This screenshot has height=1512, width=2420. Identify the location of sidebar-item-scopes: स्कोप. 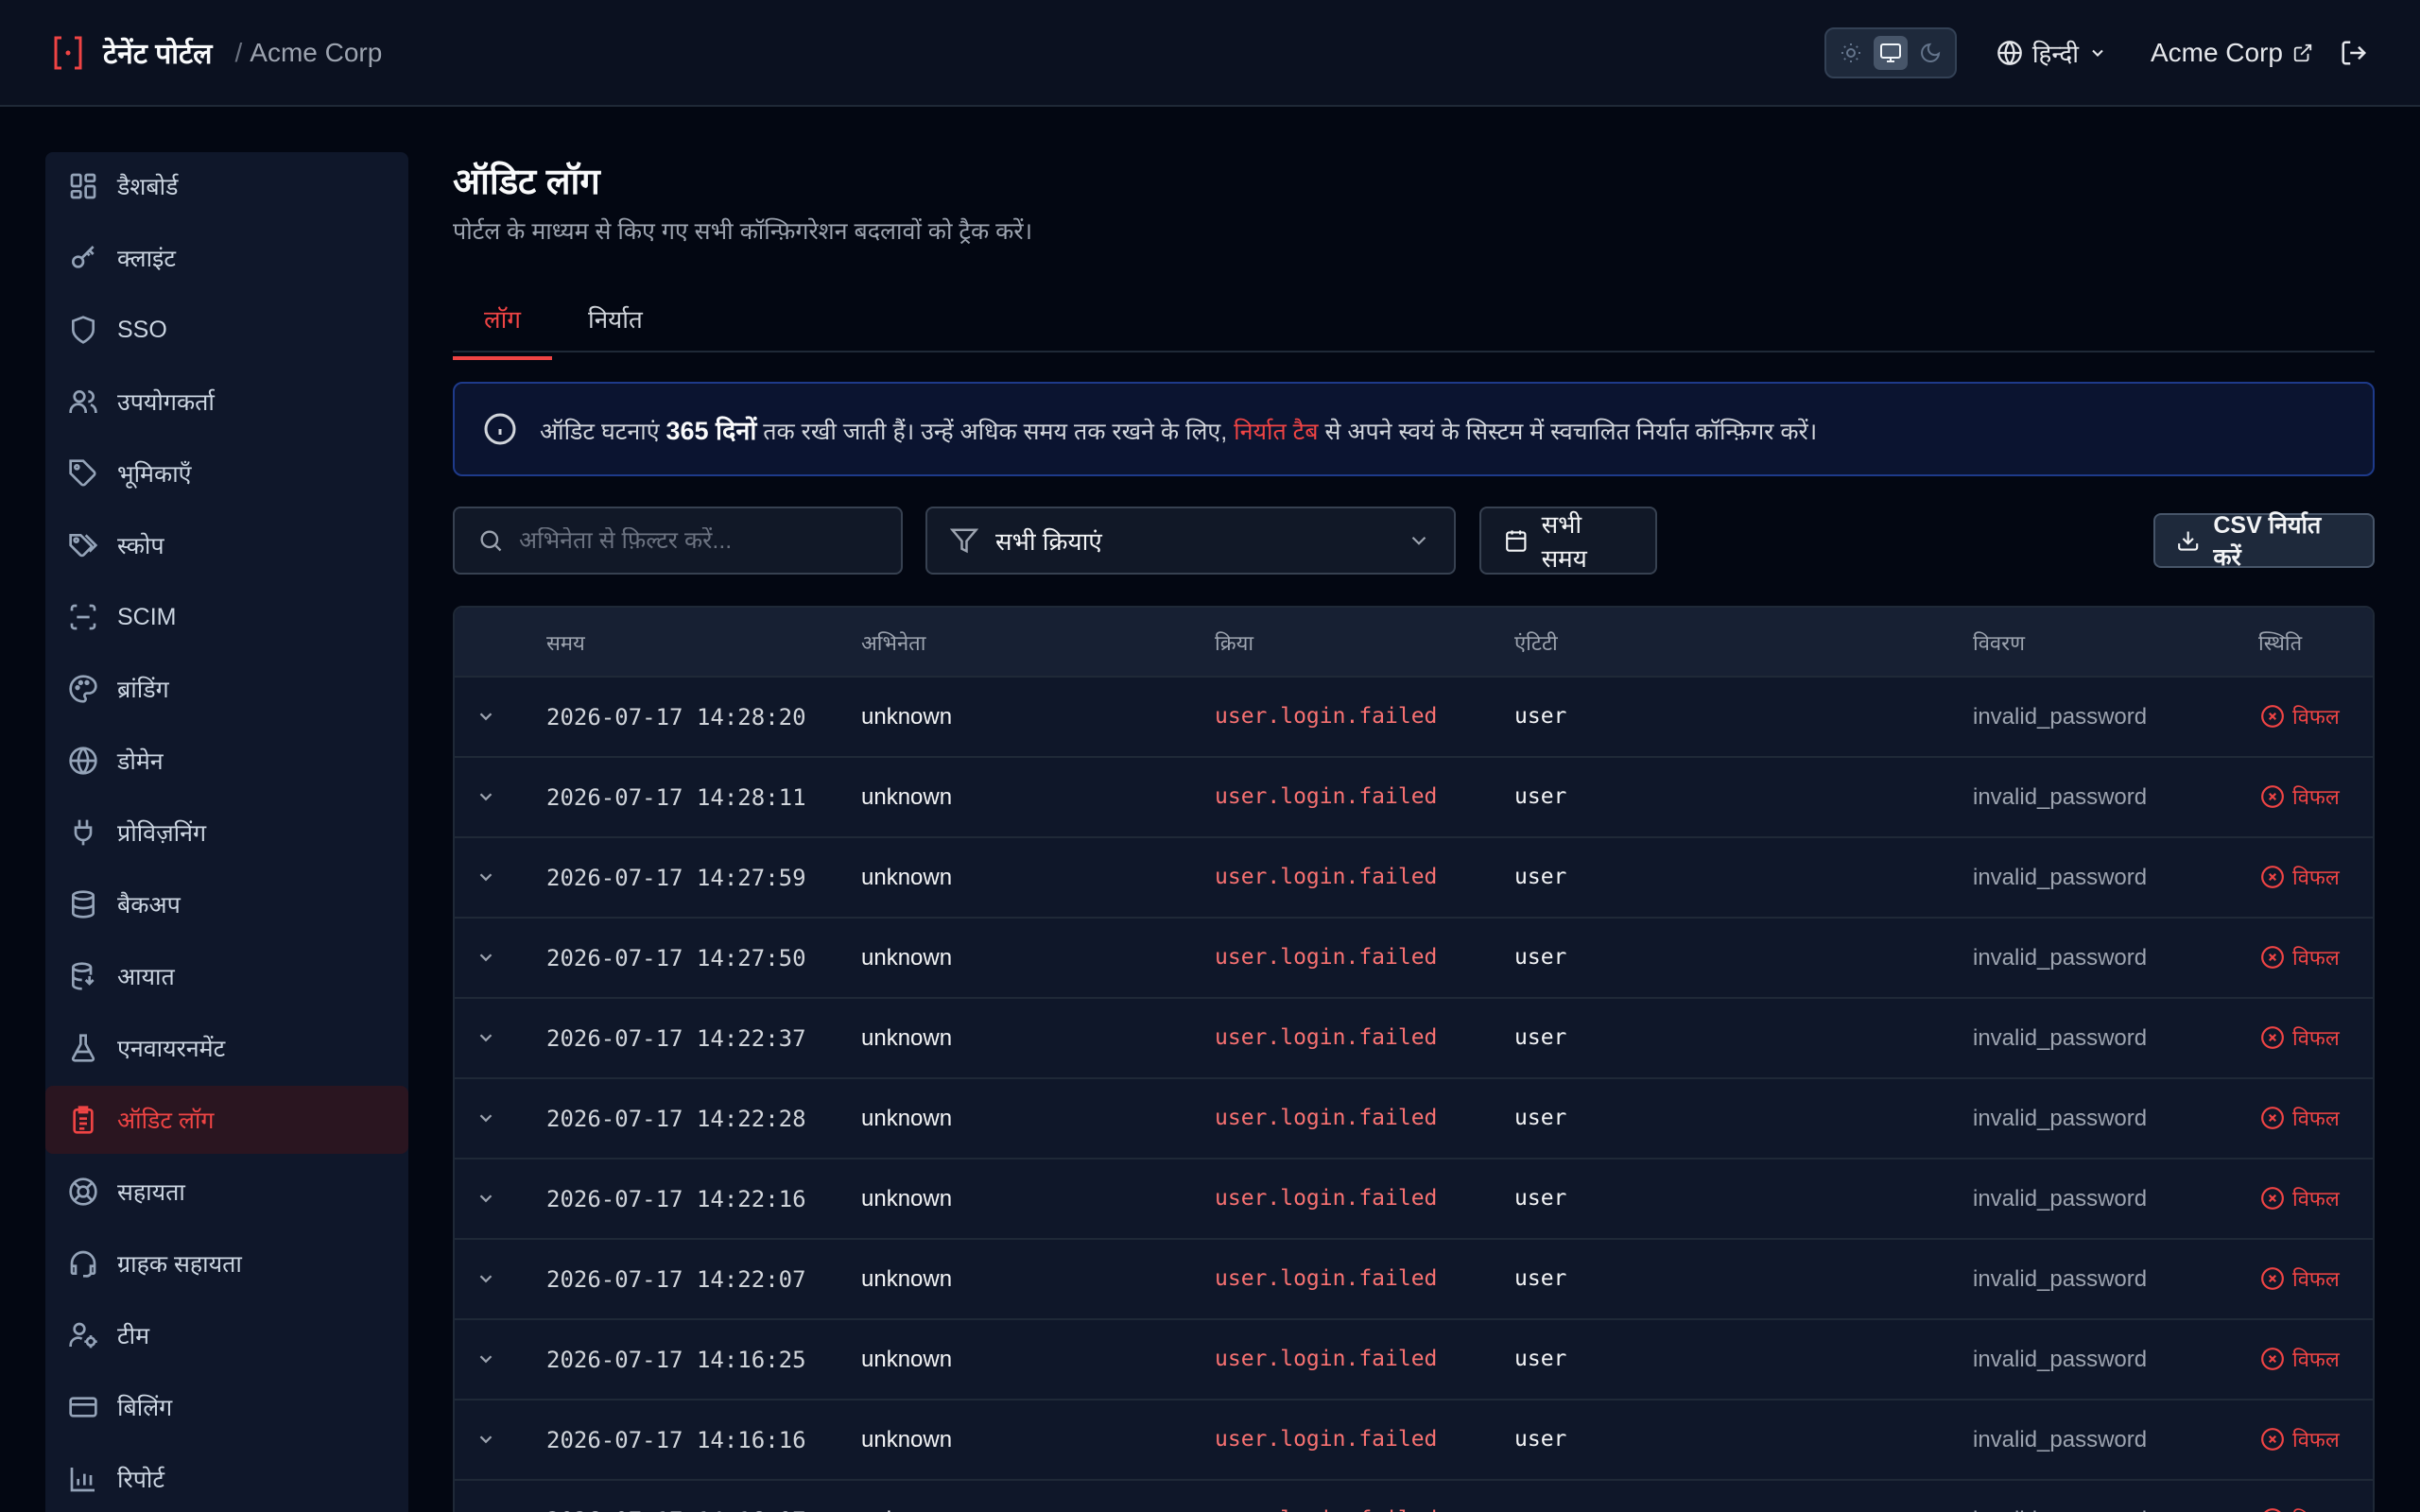
(226, 545).